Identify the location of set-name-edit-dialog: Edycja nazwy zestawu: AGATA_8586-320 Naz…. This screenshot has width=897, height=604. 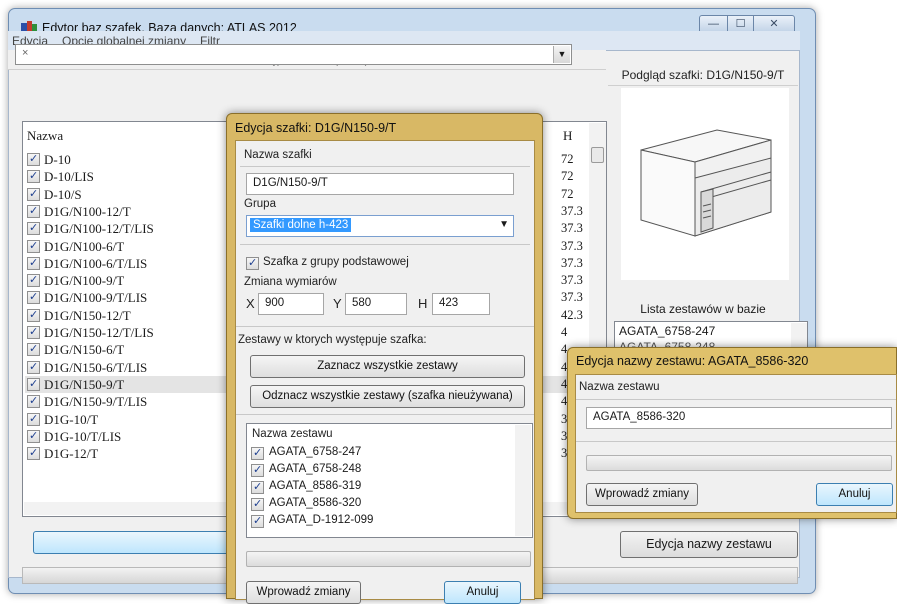
(732, 433).